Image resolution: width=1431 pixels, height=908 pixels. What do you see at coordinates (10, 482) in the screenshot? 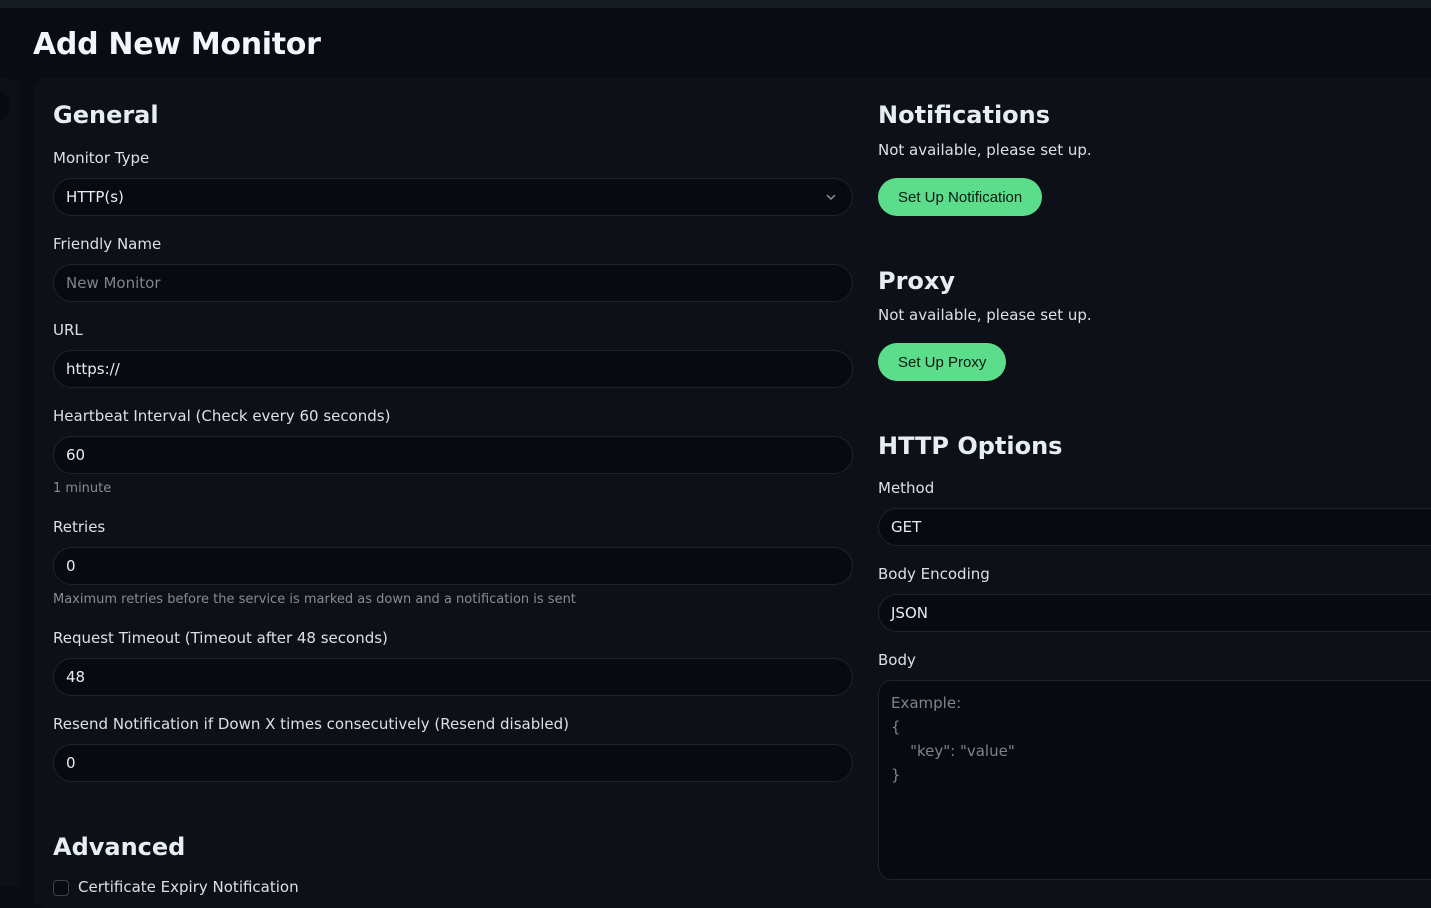
I see `side-panel` at bounding box center [10, 482].